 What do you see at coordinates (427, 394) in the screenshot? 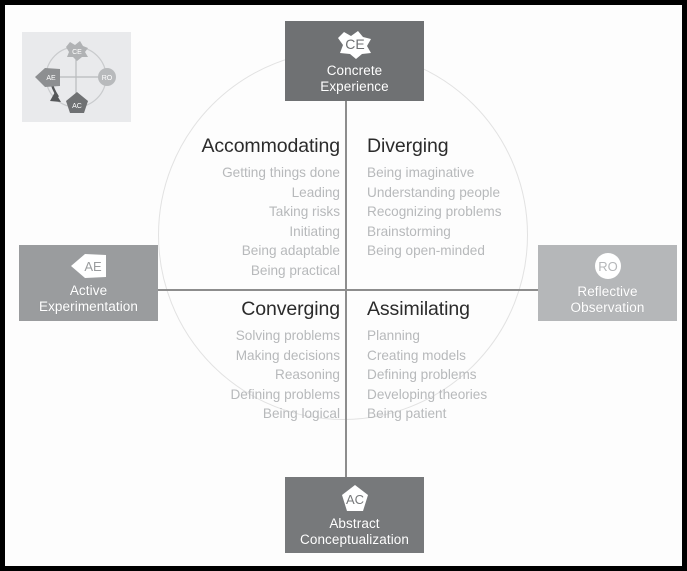
I see `list-item: Developing theories` at bounding box center [427, 394].